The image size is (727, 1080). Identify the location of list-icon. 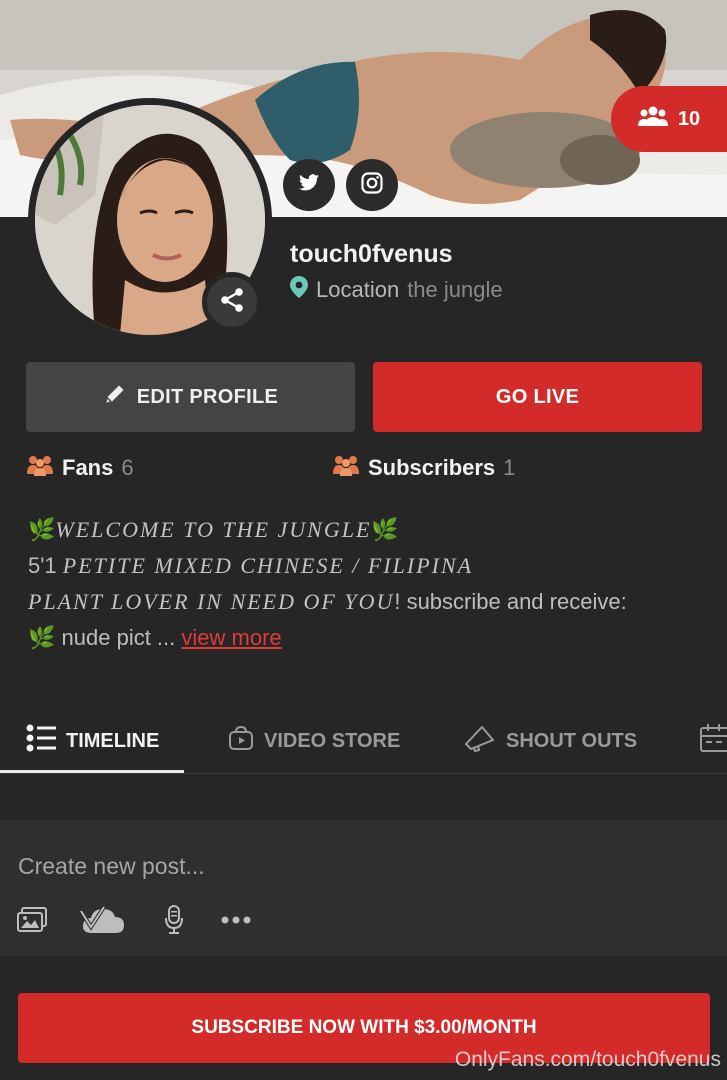
(41, 741).